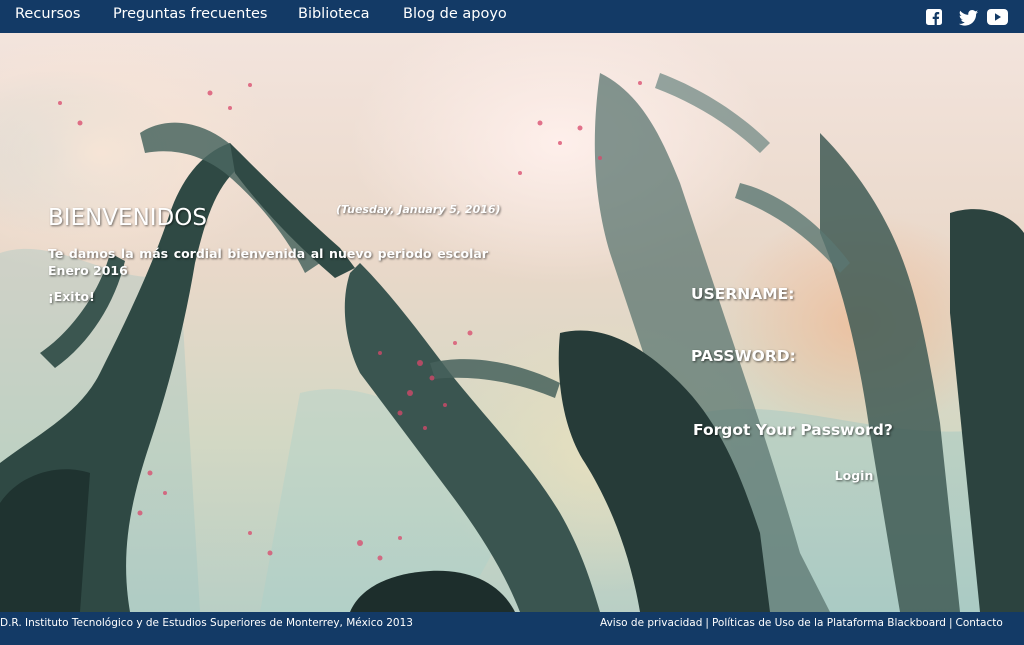  Describe the element at coordinates (743, 294) in the screenshot. I see `username-label: USERNAME:` at that location.